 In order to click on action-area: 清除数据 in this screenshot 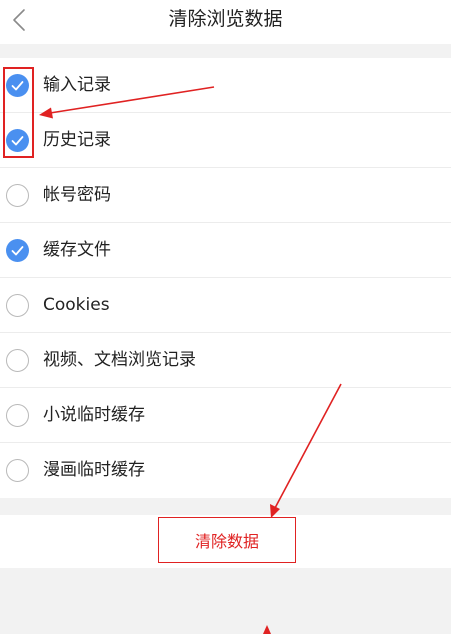, I will do `click(225, 541)`.